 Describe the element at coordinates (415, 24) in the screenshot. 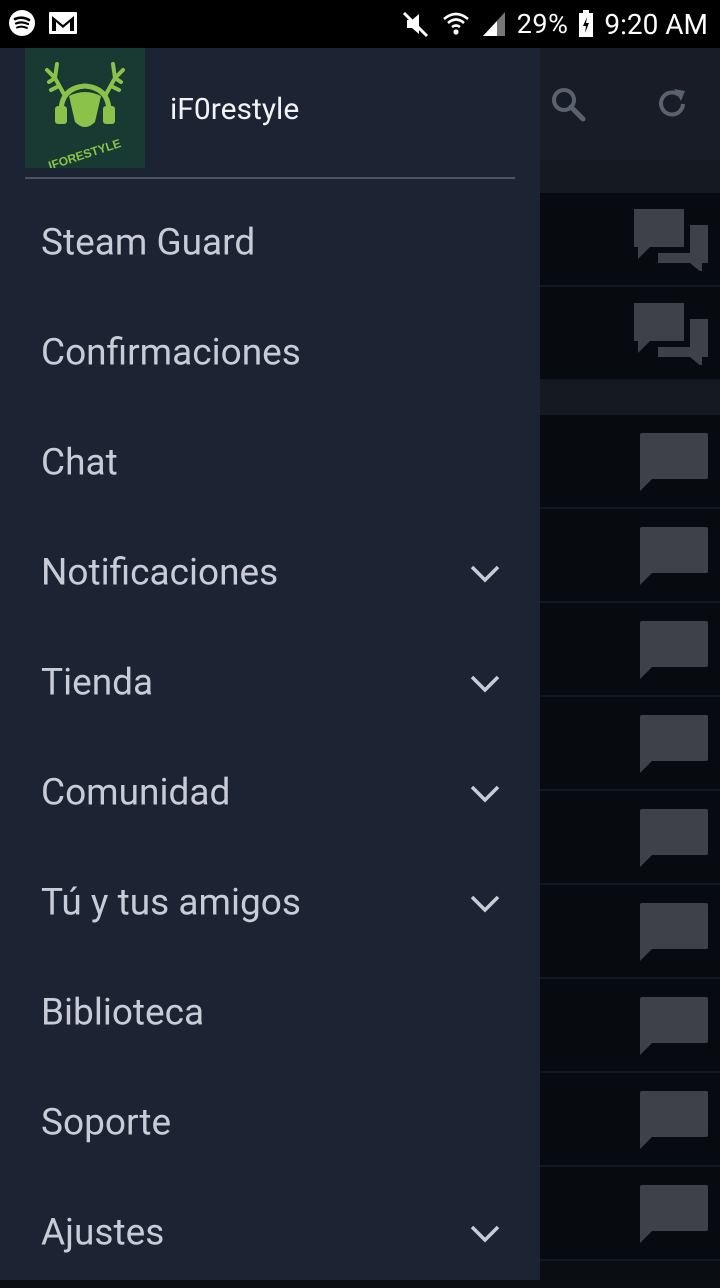

I see `mute-icon` at that location.